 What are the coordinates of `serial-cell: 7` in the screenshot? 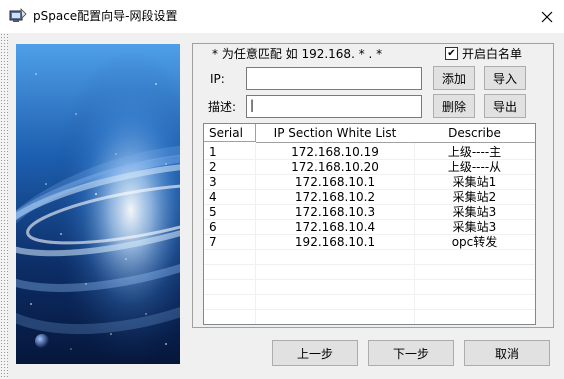 It's located at (213, 242).